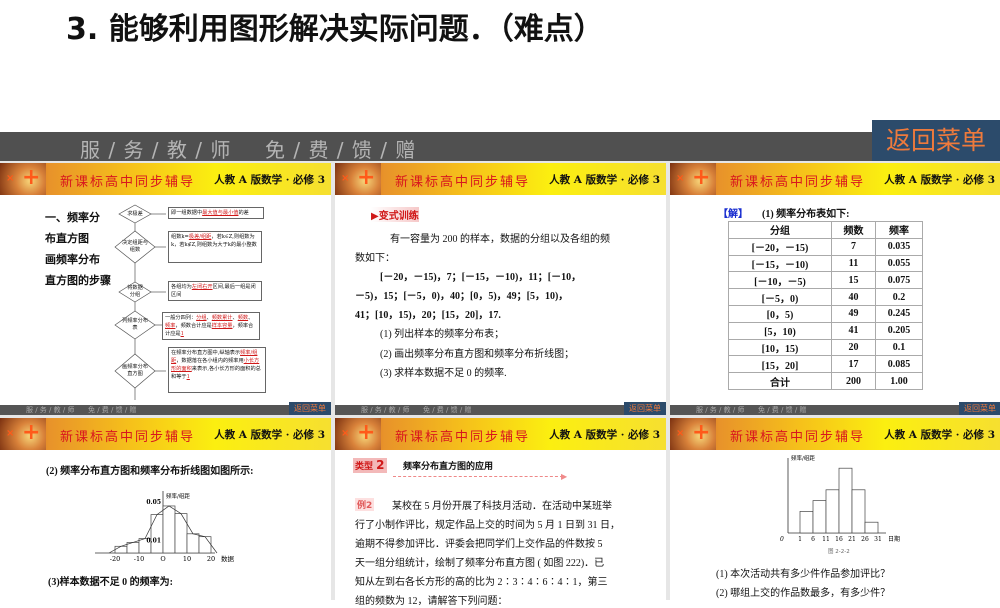  Describe the element at coordinates (803, 593) in the screenshot. I see `question-2-text: (2) 哪组上交的作品数最多，有多少件？` at that location.